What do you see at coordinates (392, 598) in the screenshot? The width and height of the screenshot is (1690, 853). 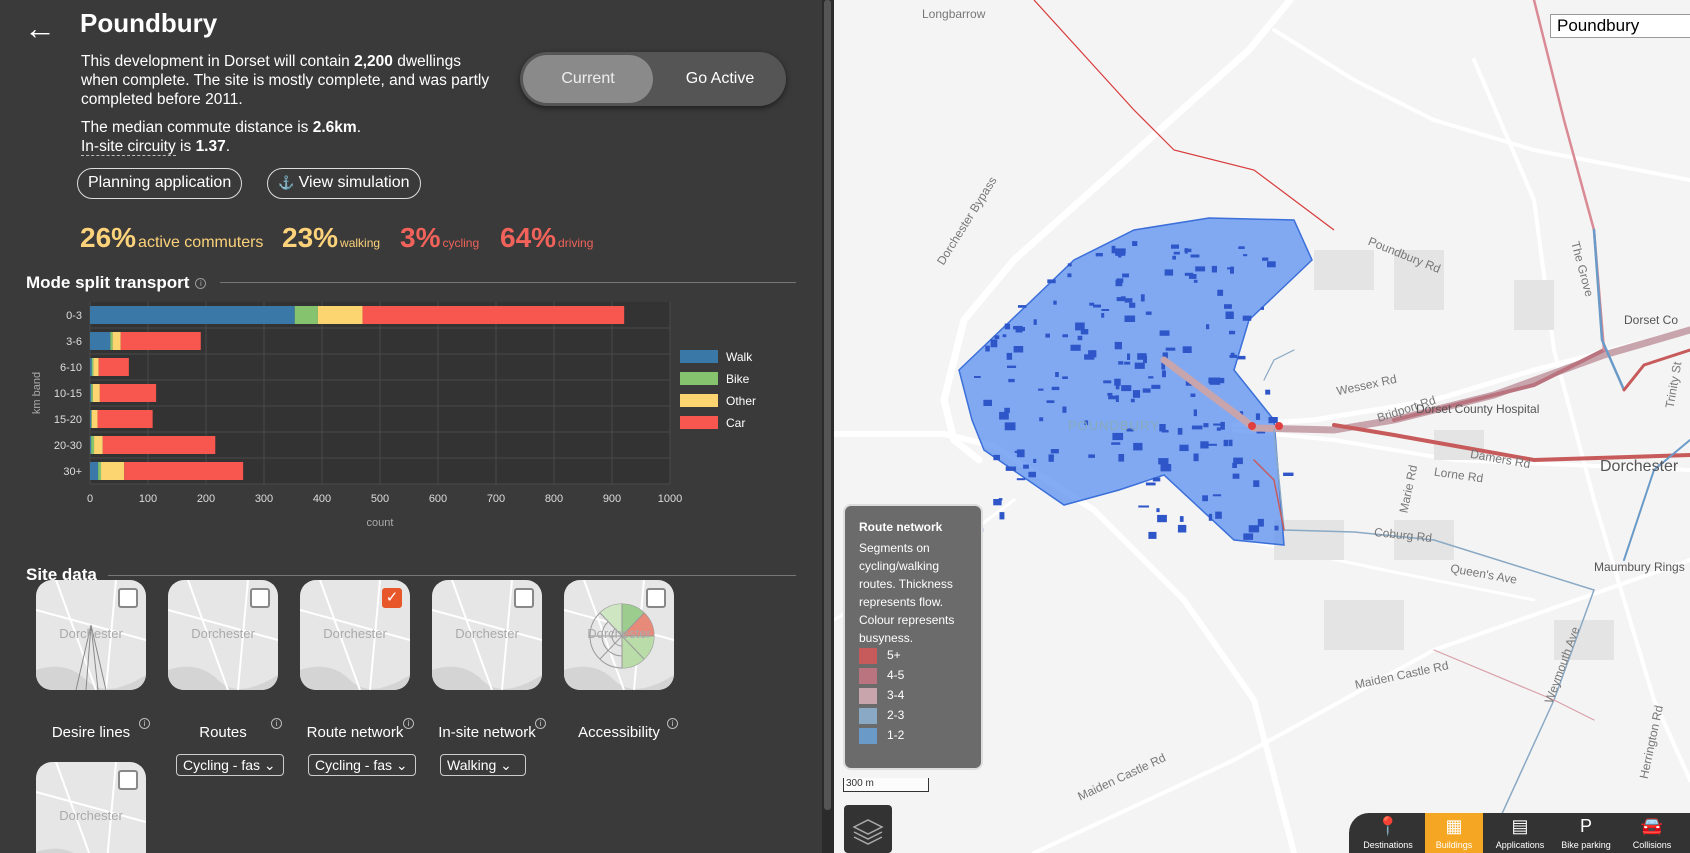 I see `layer-checkbox: ✓` at bounding box center [392, 598].